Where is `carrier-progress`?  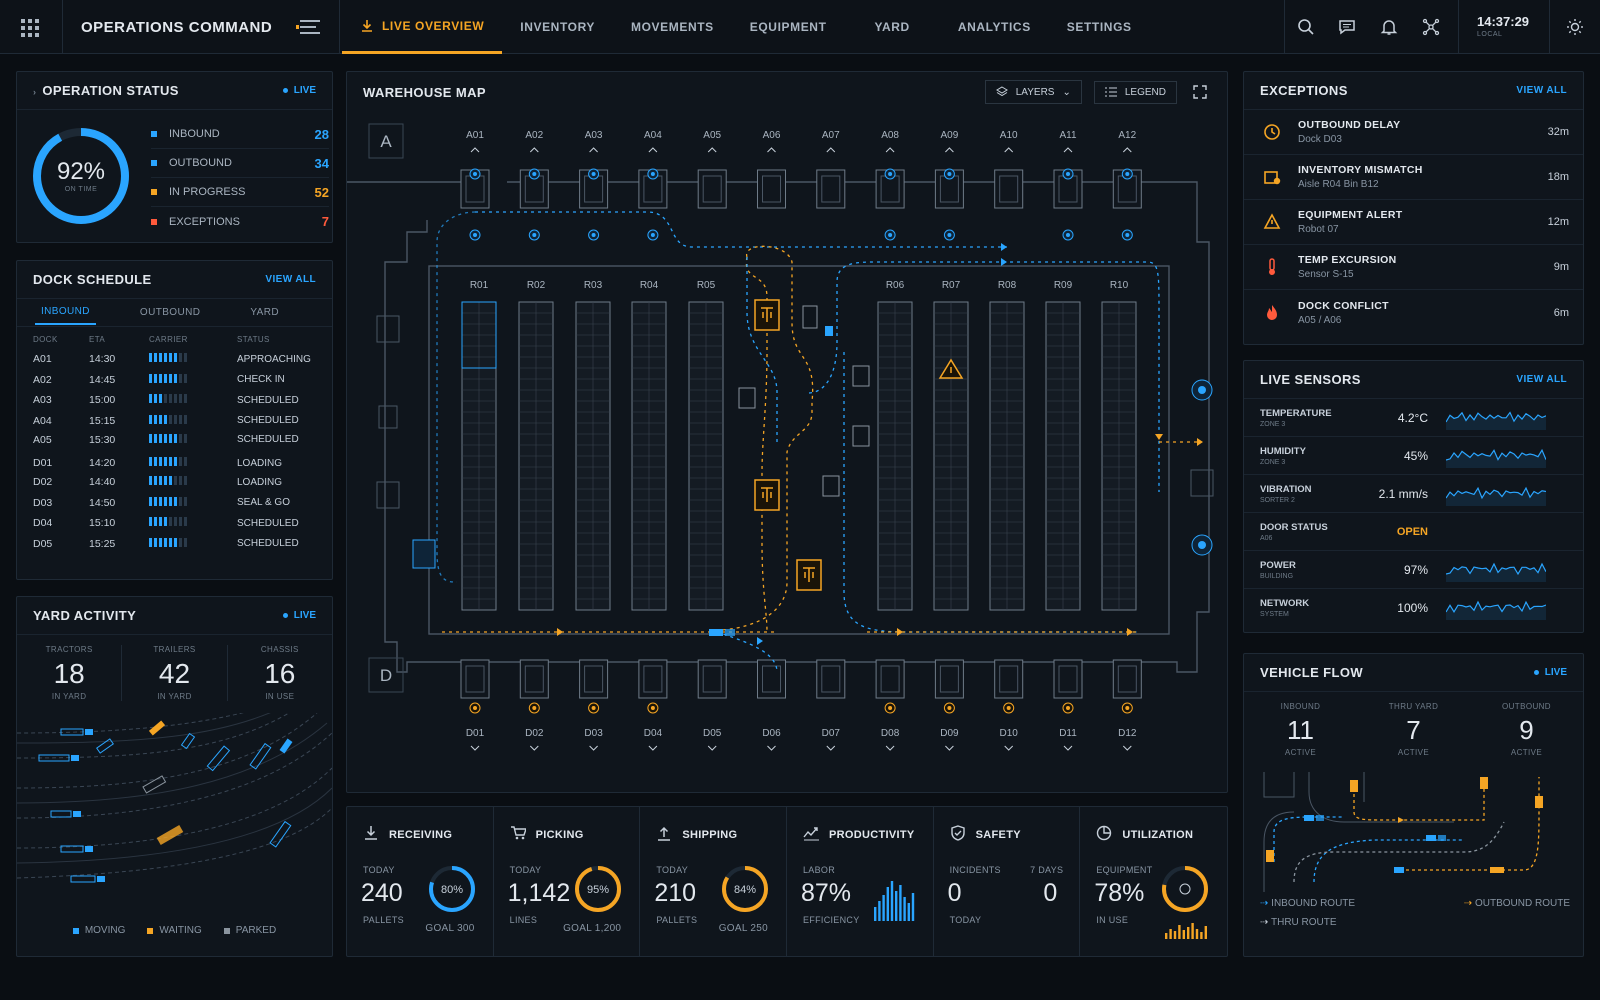 carrier-progress is located at coordinates (193, 380).